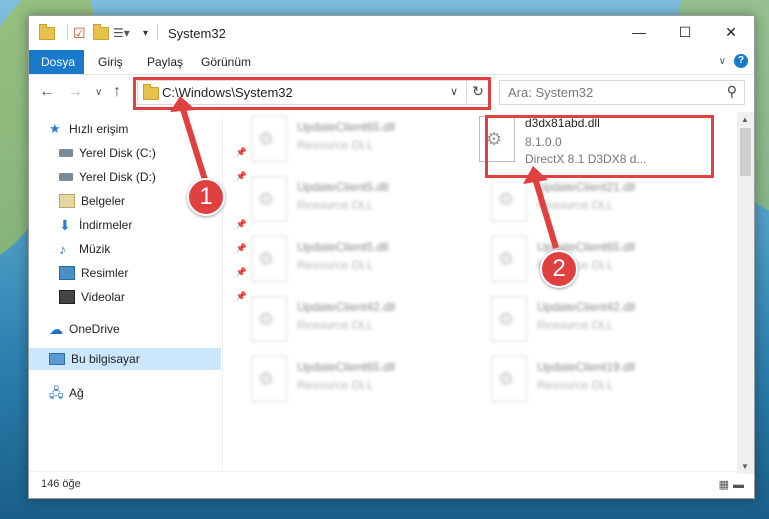  What do you see at coordinates (559, 269) in the screenshot?
I see `step-badge-2: 2` at bounding box center [559, 269].